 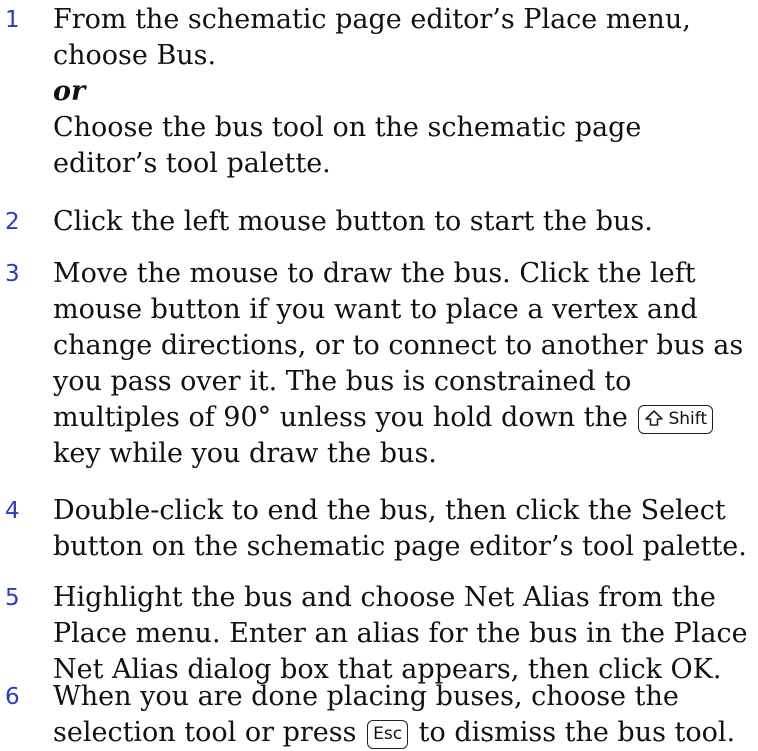 I want to click on step-number: 3, so click(x=12, y=274).